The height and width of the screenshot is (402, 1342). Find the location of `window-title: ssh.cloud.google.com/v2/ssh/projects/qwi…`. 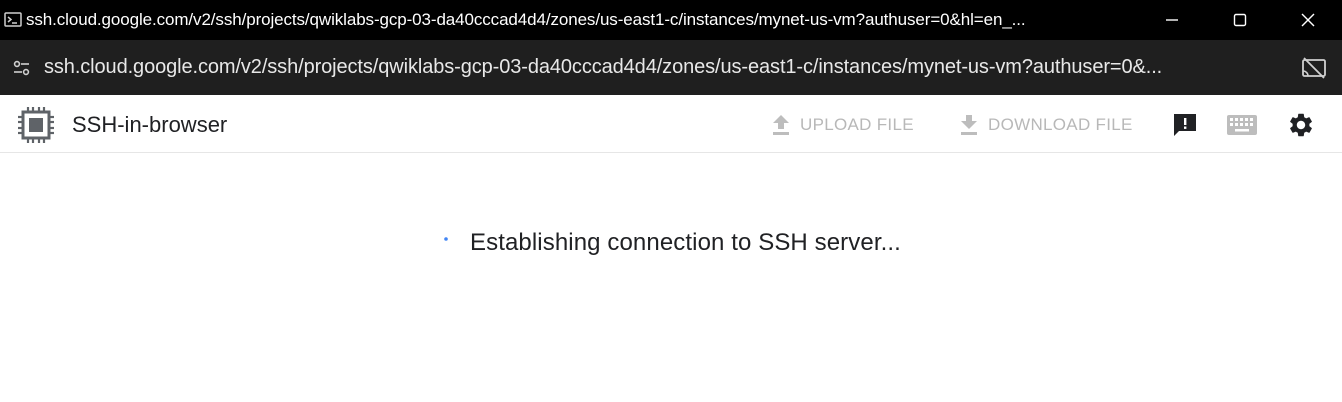

window-title: ssh.cloud.google.com/v2/ssh/projects/qwi… is located at coordinates (526, 19).